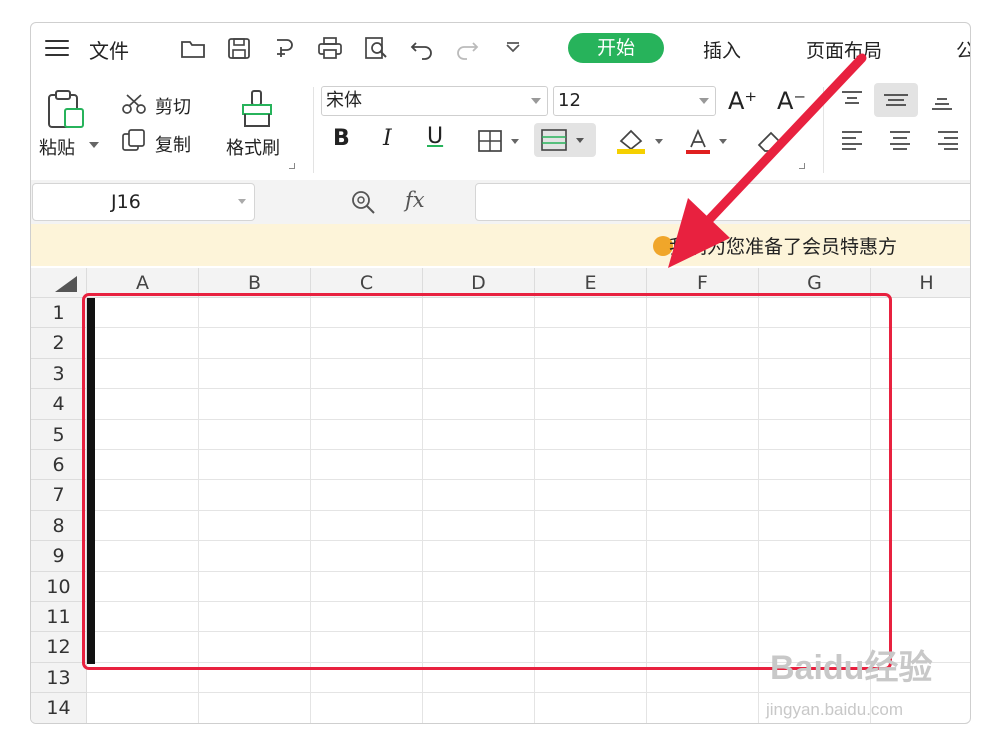 This screenshot has height=746, width=1000. What do you see at coordinates (569, 100) in the screenshot?
I see `font-size-value: 12` at bounding box center [569, 100].